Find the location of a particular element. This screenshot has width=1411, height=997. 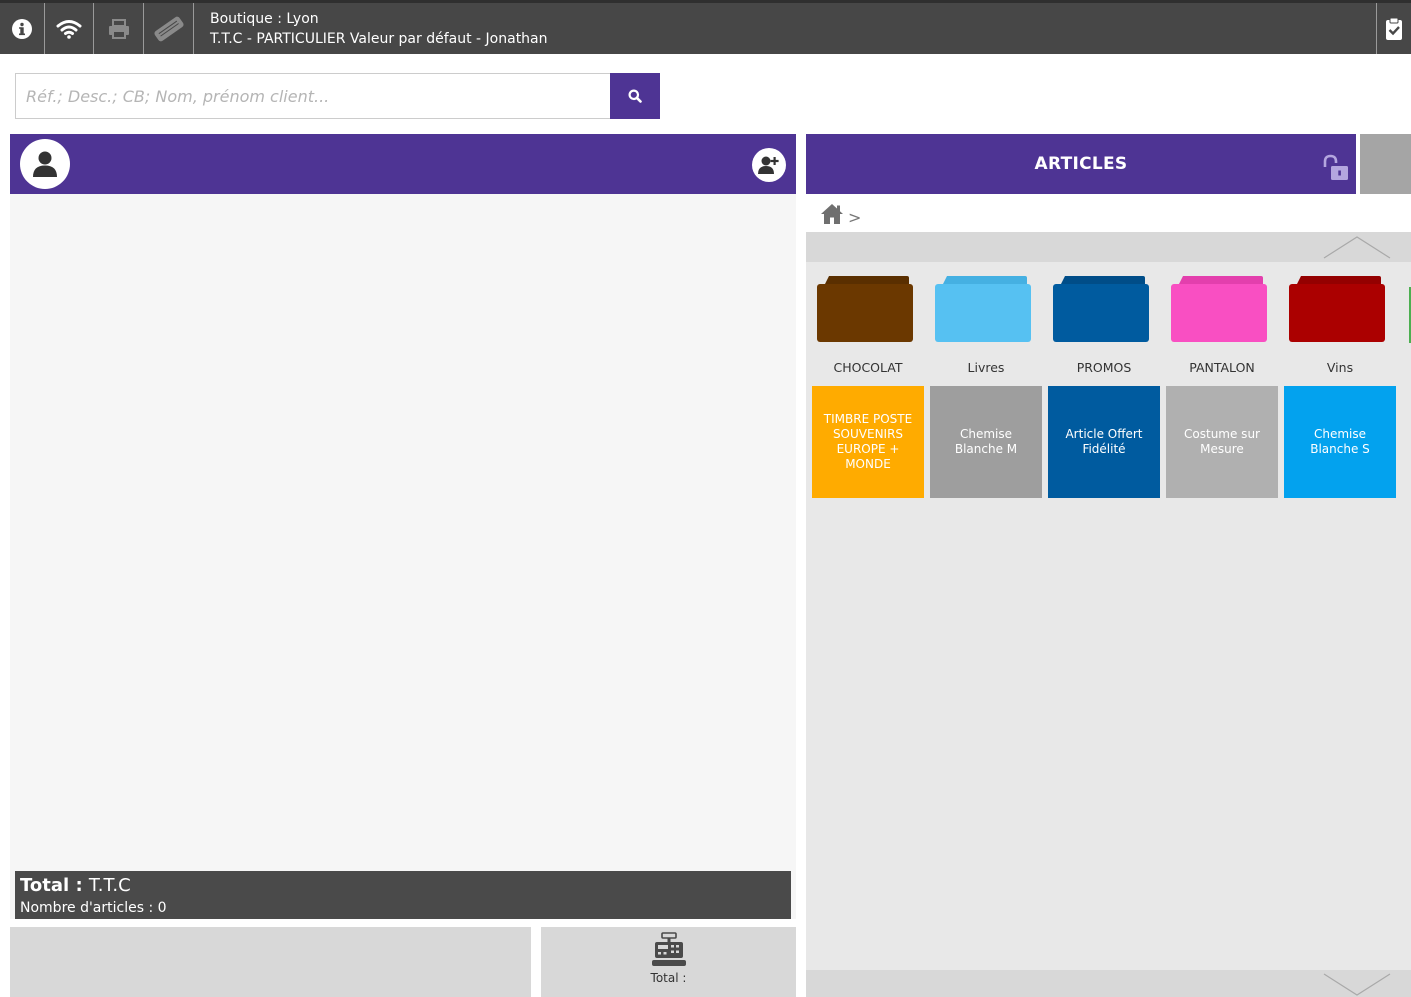

search-input is located at coordinates (313, 96).